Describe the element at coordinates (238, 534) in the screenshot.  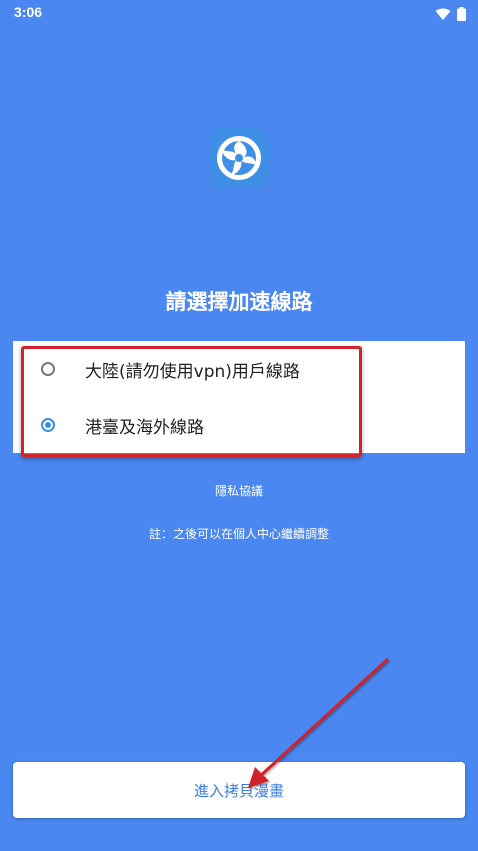
I see `adjust-note: 註：之後可以在個人中心繼續調整` at that location.